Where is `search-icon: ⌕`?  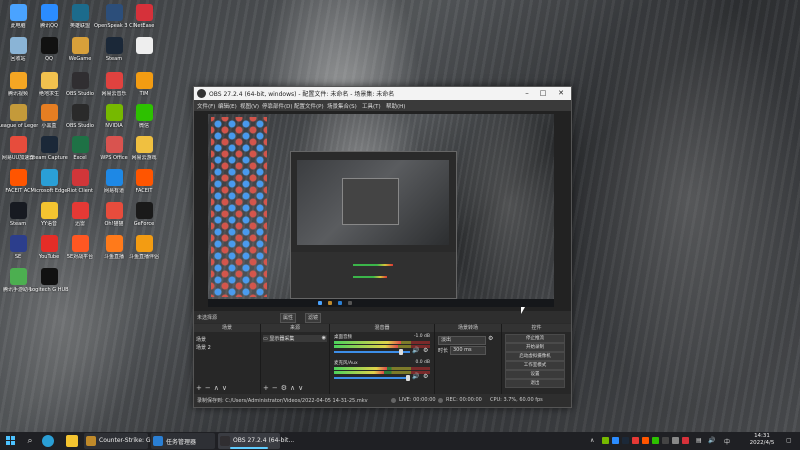 search-icon: ⌕ is located at coordinates (30, 441).